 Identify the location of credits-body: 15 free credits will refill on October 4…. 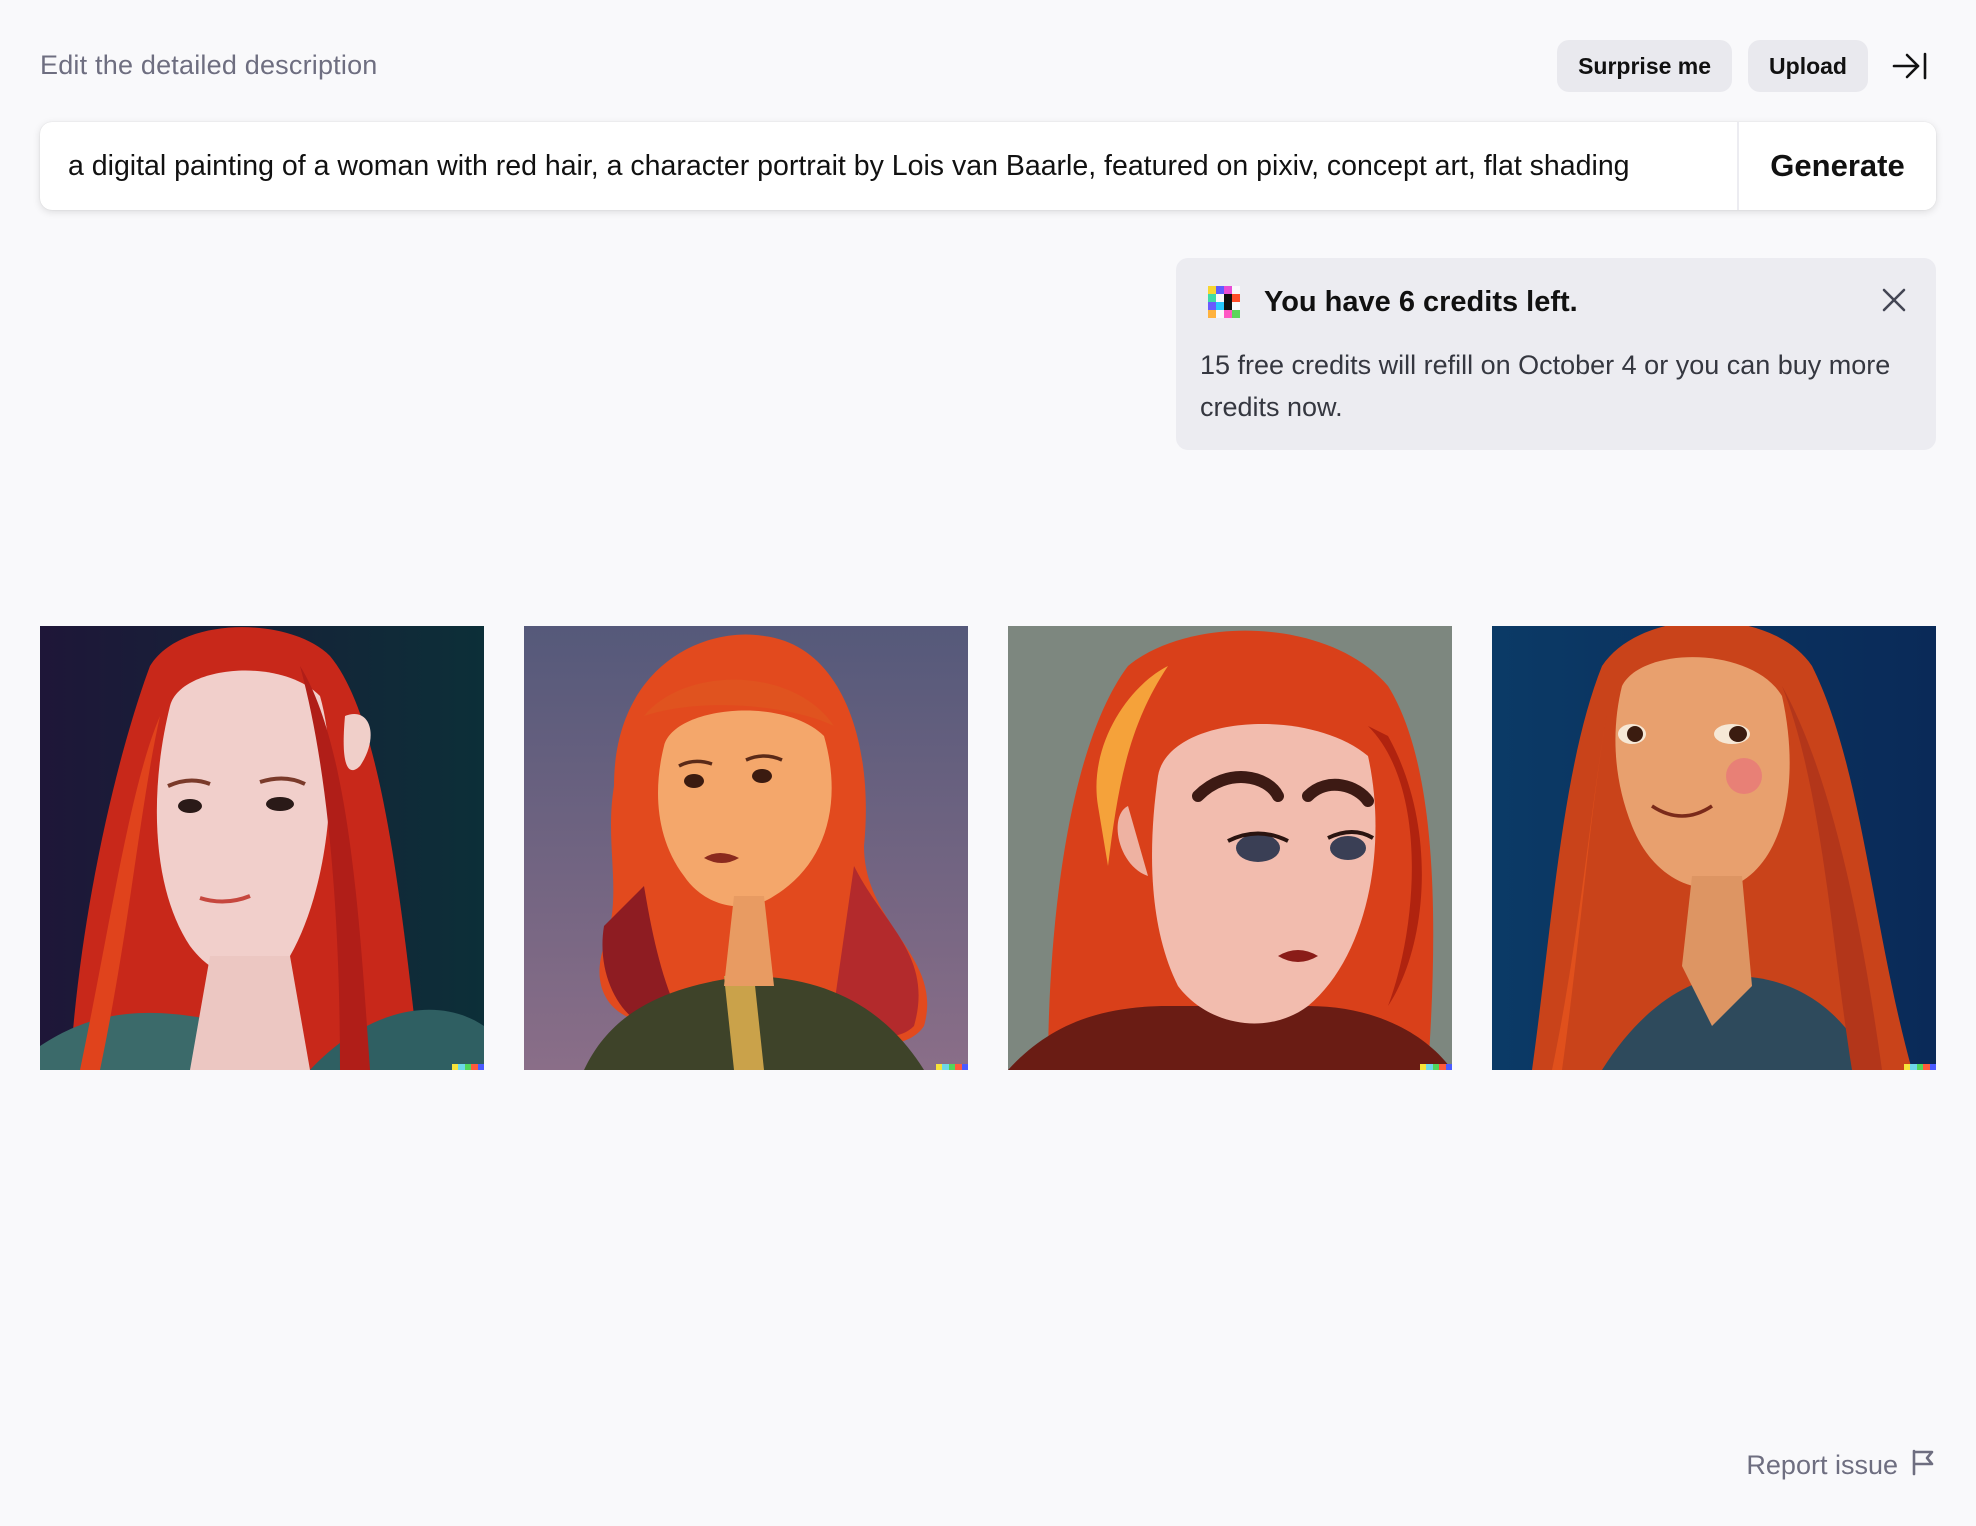
(1545, 386).